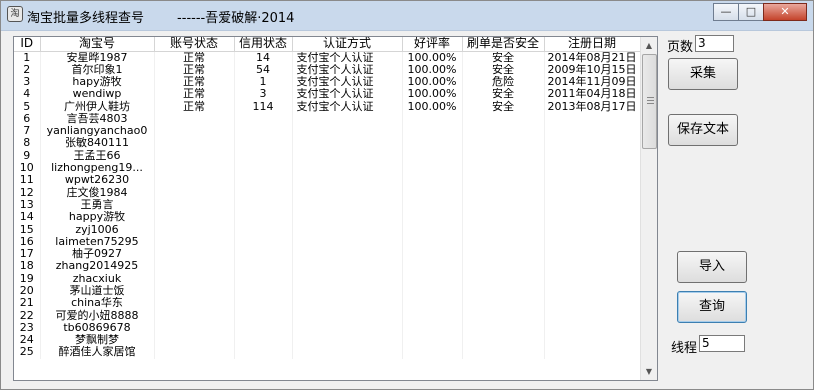 This screenshot has height=390, width=814. Describe the element at coordinates (327, 241) in the screenshot. I see `table-row: 16 laimeten75295` at that location.